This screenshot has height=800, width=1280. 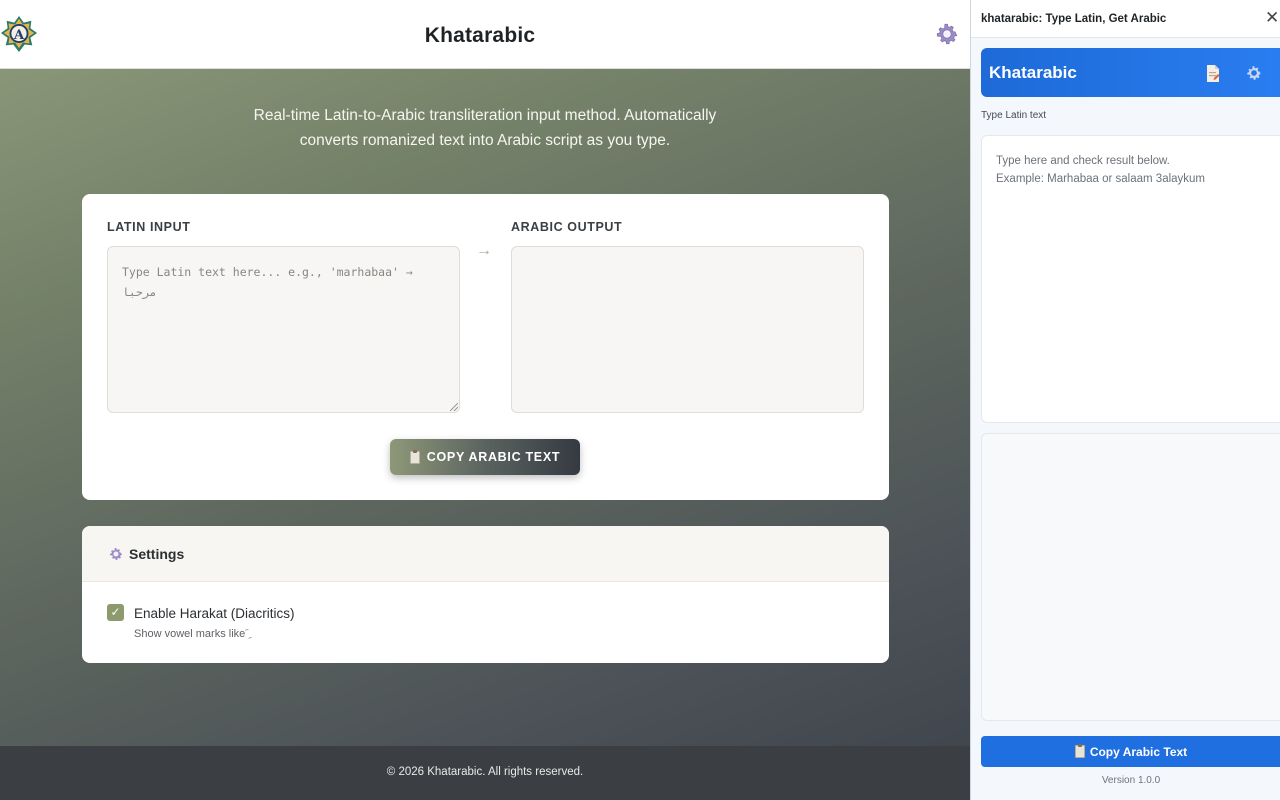 What do you see at coordinates (484, 250) in the screenshot?
I see `arrow-right-icon: →` at bounding box center [484, 250].